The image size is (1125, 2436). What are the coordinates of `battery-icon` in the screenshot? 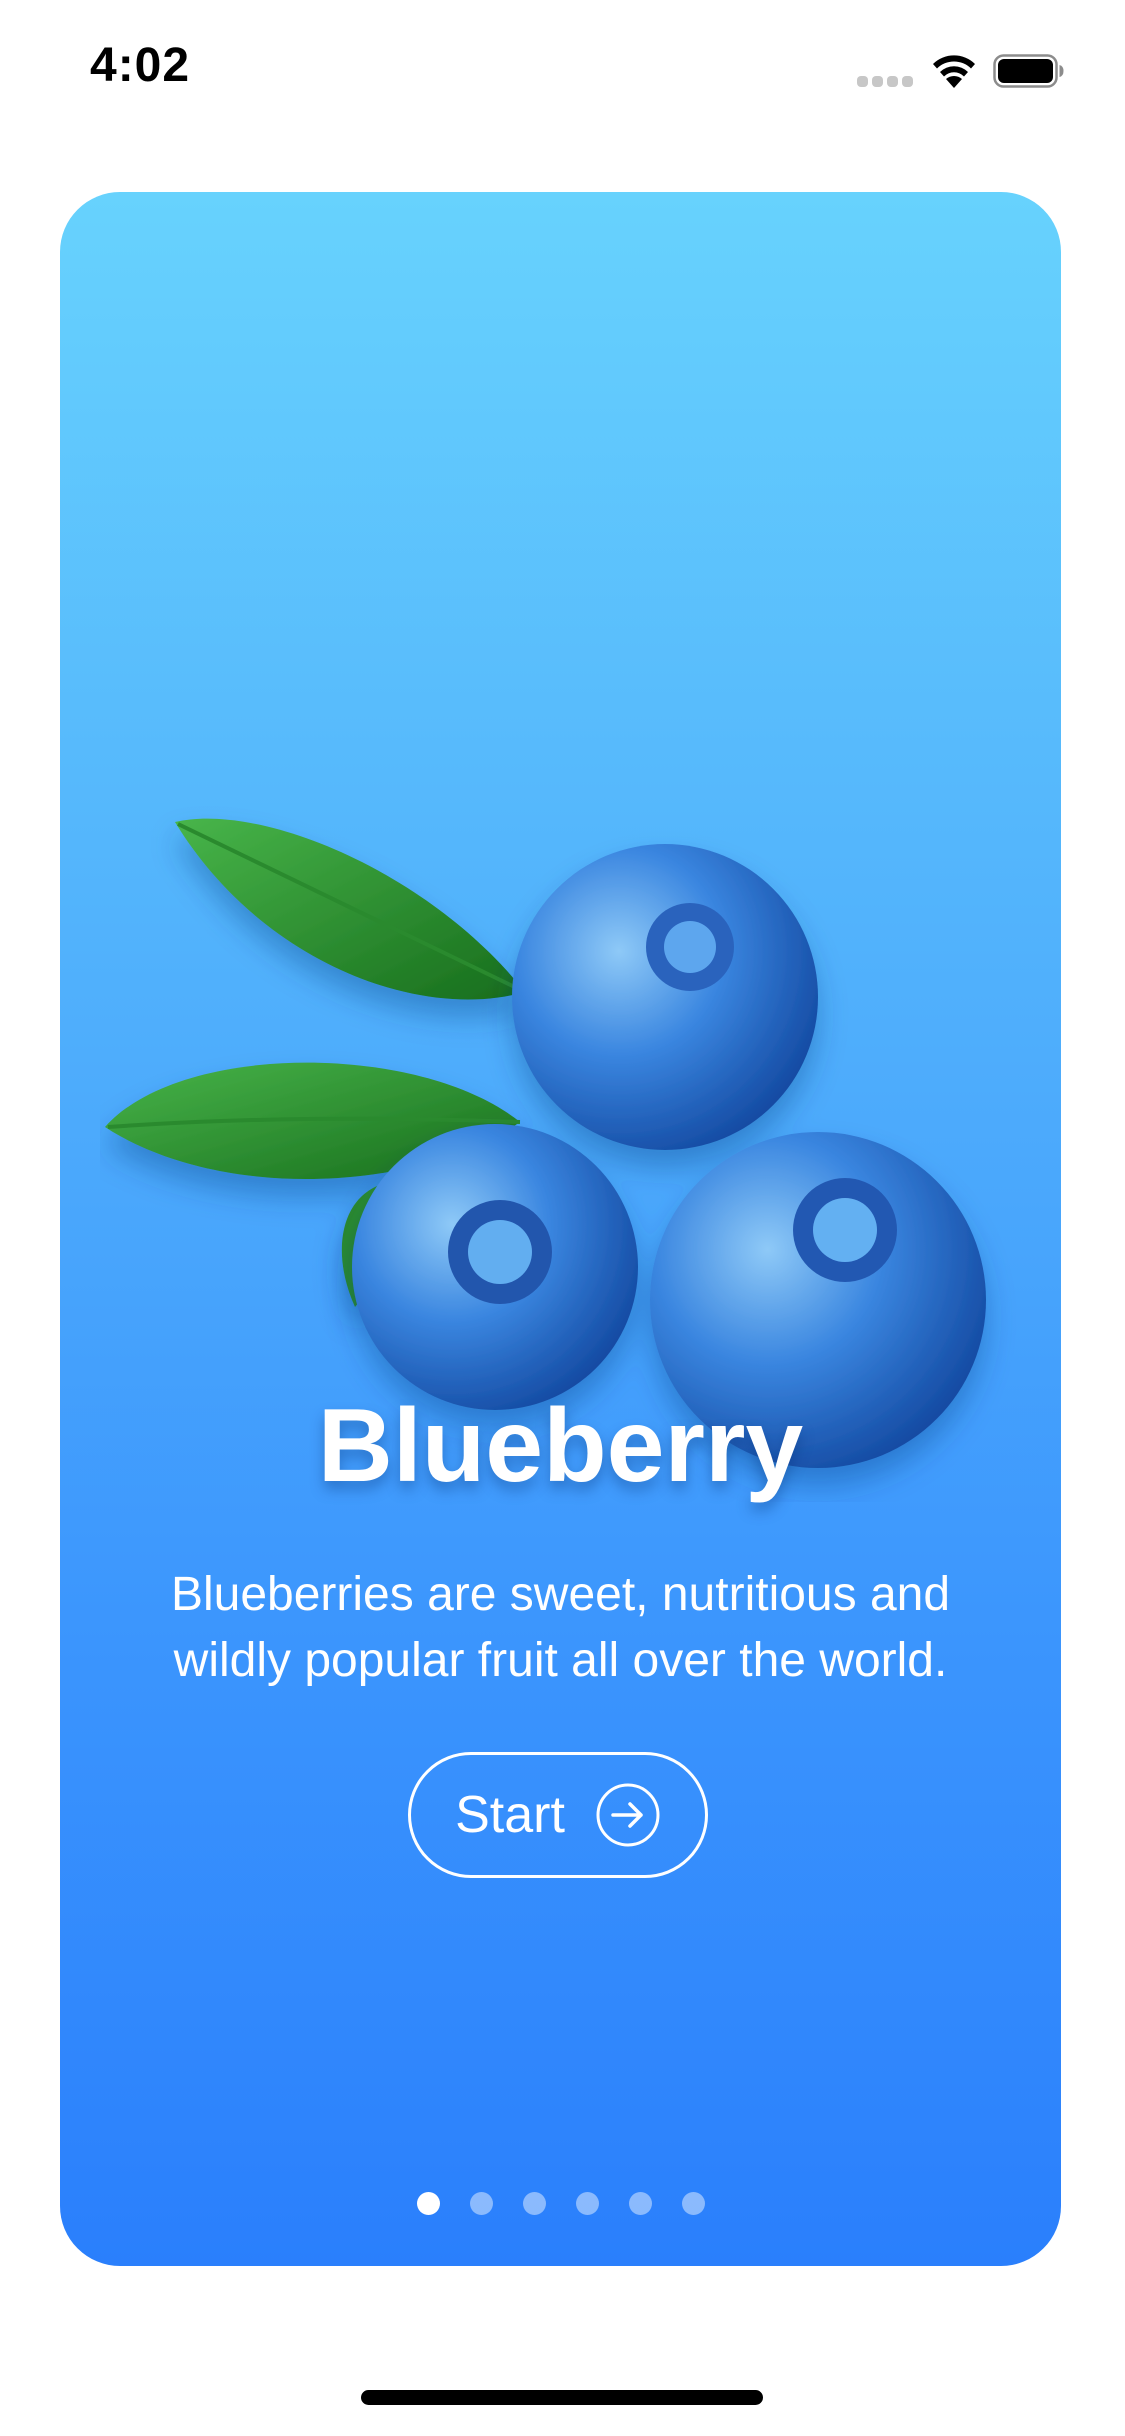 It's located at (1028, 71).